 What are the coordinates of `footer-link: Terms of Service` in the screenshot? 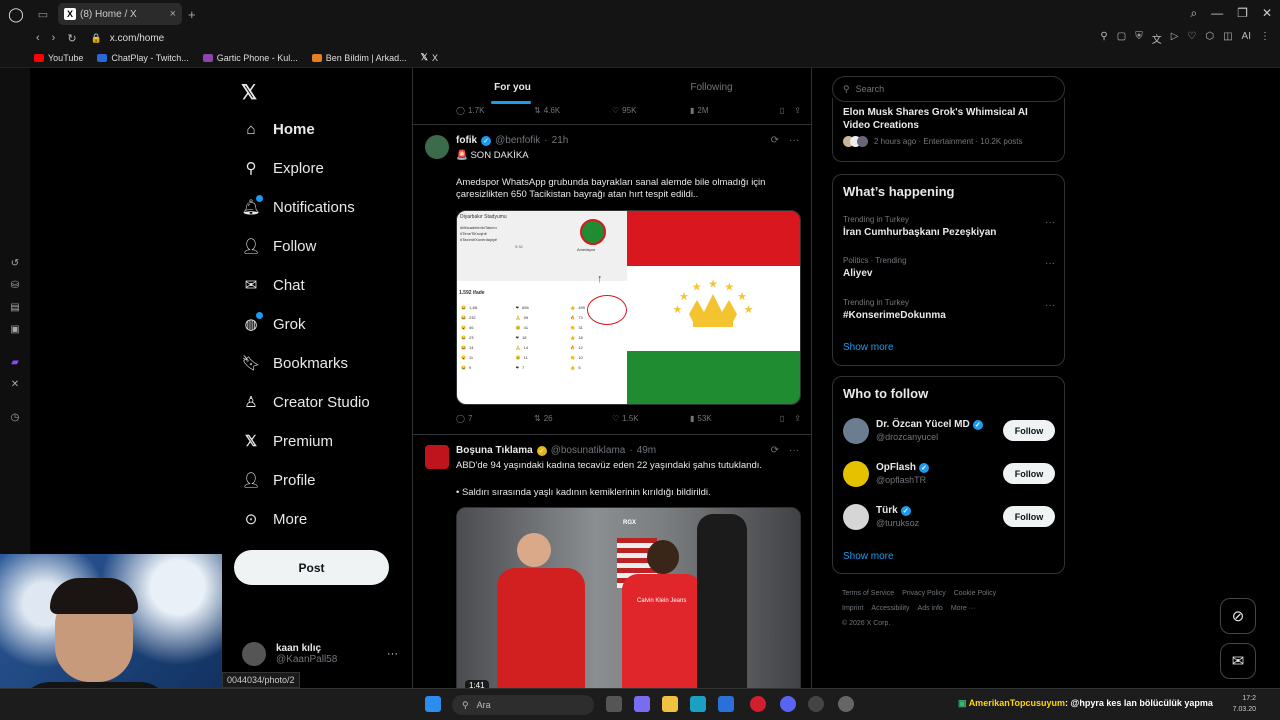 It's located at (868, 593).